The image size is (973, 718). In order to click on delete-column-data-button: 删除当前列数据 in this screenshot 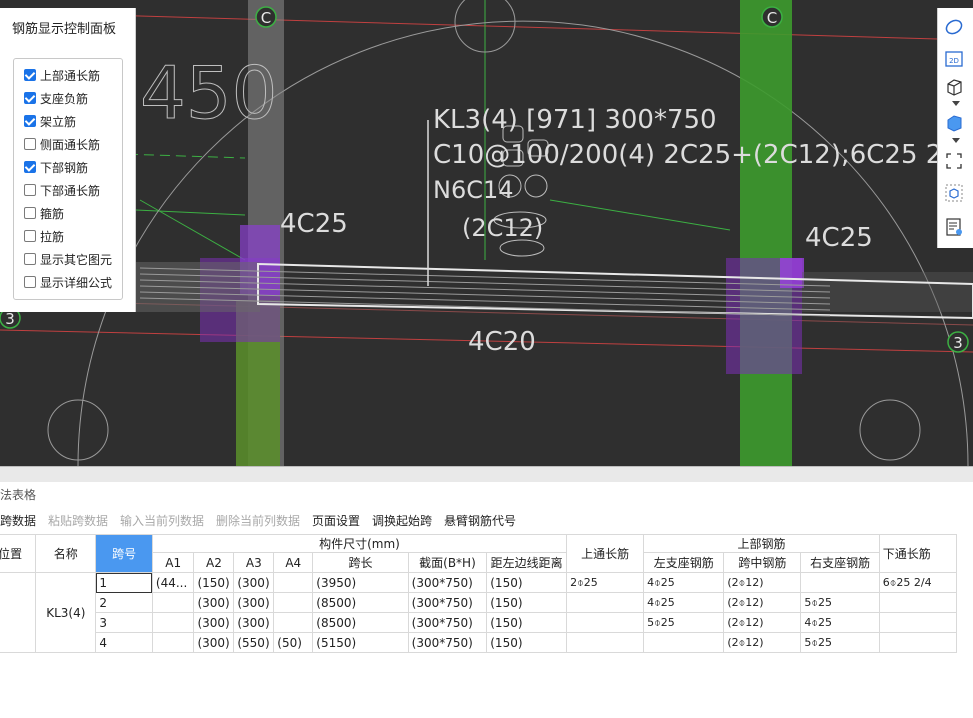, I will do `click(258, 520)`.